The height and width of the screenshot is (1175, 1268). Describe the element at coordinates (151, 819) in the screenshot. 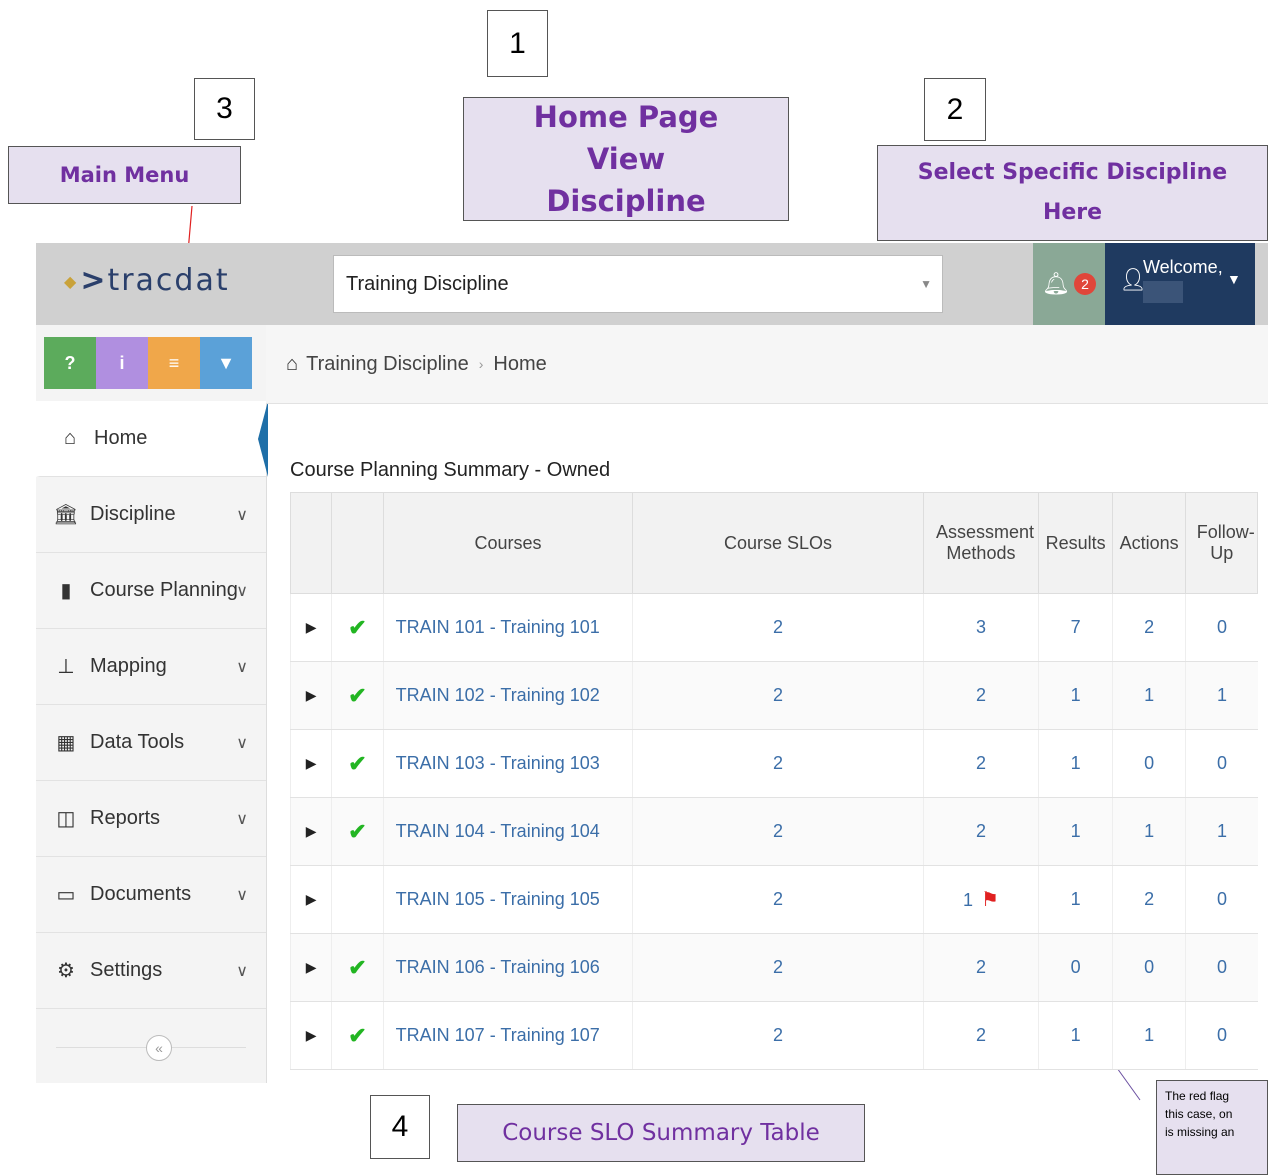

I see `sidebar-item-reports: ◫ Reports ∨` at that location.